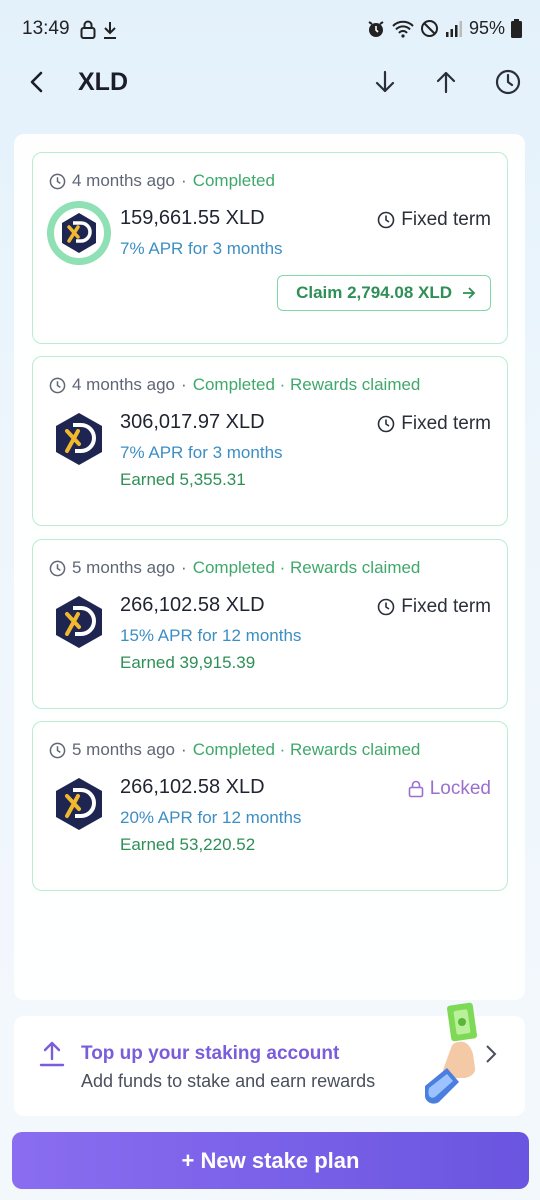  Describe the element at coordinates (210, 1053) in the screenshot. I see `topup-title: Top up your staking account` at that location.